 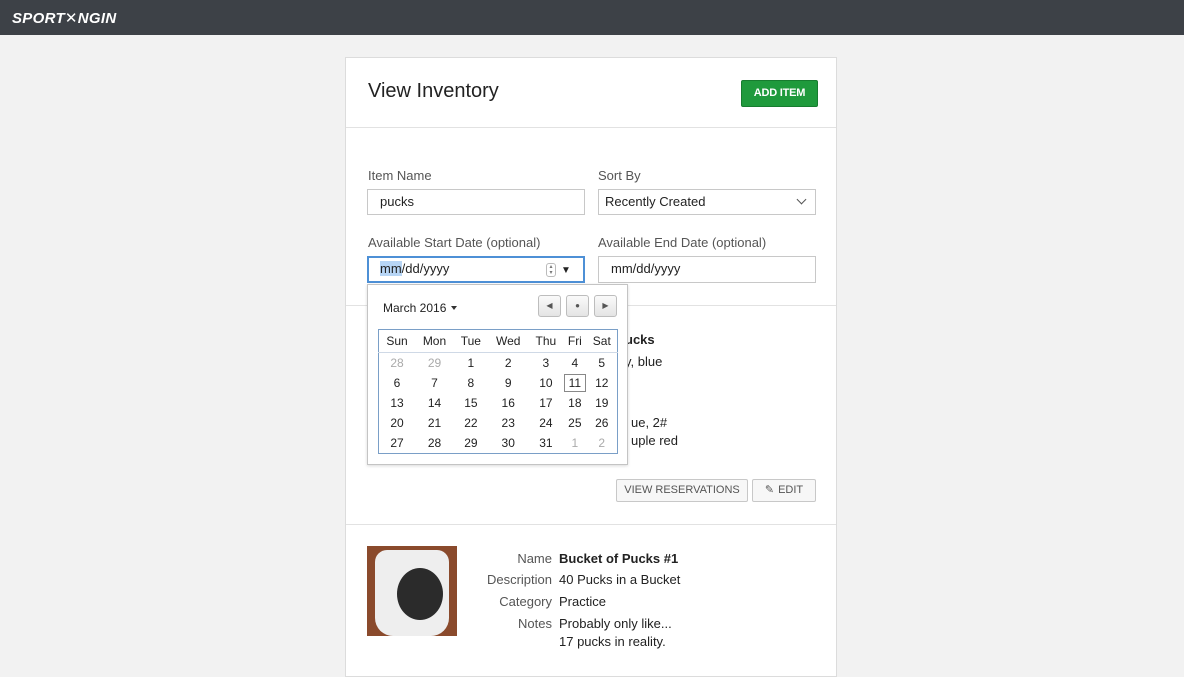 What do you see at coordinates (779, 93) in the screenshot?
I see `add-item-button: ADD ITEM` at bounding box center [779, 93].